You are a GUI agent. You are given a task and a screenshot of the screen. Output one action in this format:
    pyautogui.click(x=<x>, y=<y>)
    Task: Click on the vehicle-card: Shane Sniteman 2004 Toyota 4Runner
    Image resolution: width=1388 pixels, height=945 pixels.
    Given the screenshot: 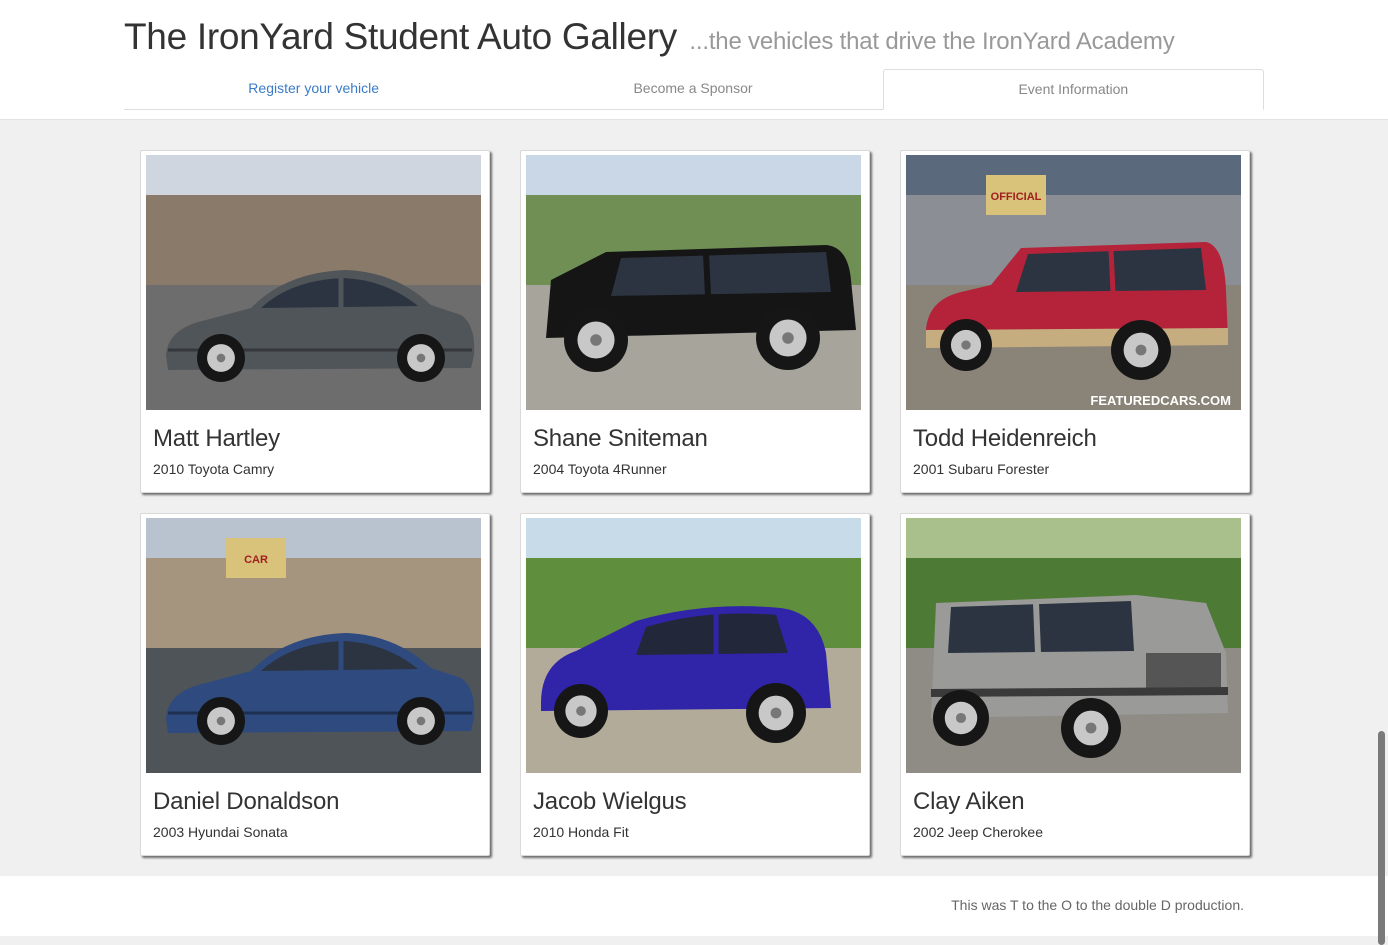 What is the action you would take?
    pyautogui.click(x=695, y=321)
    